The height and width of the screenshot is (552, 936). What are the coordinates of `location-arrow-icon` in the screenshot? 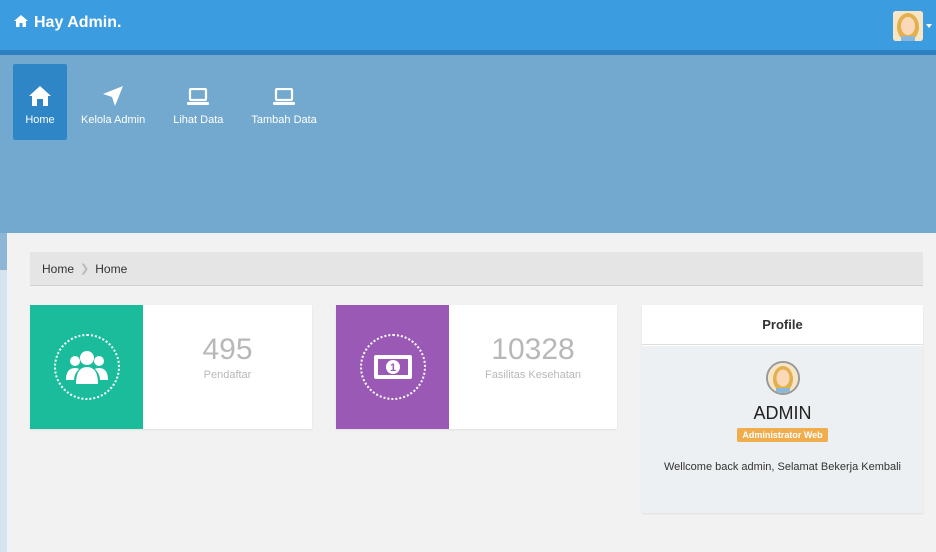 It's located at (113, 92).